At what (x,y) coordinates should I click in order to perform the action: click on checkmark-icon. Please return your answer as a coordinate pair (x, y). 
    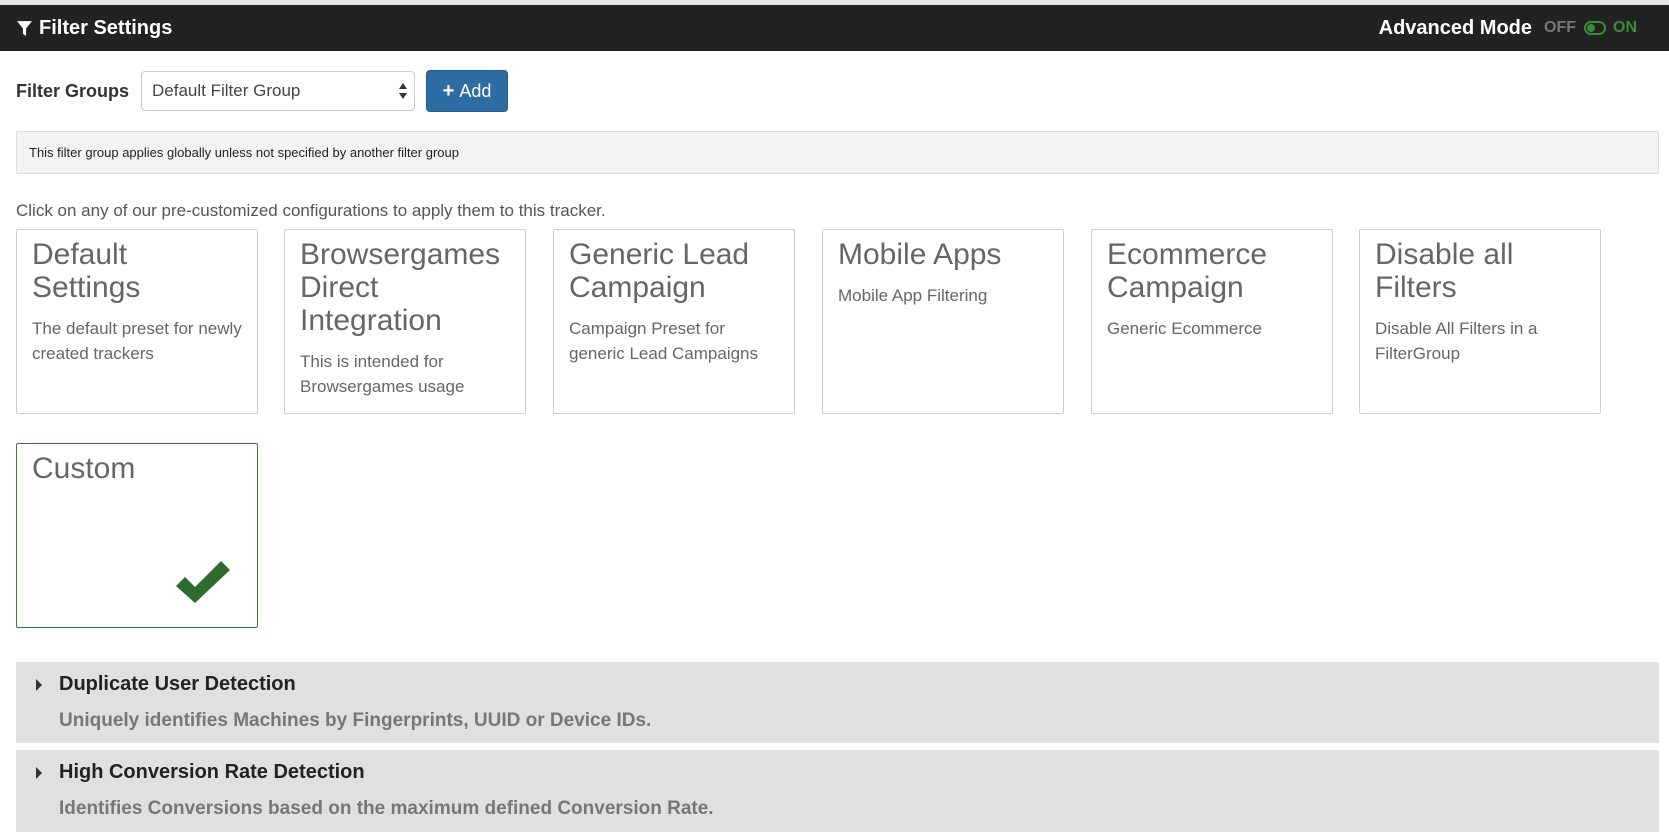
    Looking at the image, I should click on (203, 582).